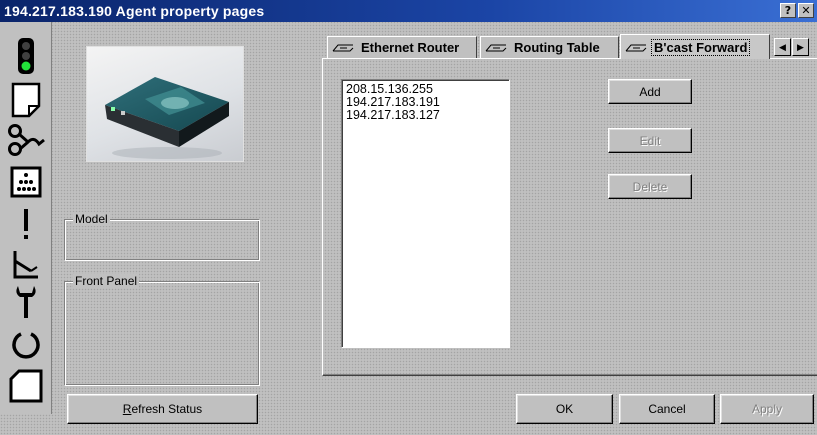 The image size is (817, 435). What do you see at coordinates (26, 182) in the screenshot?
I see `dot-grid-icon` at bounding box center [26, 182].